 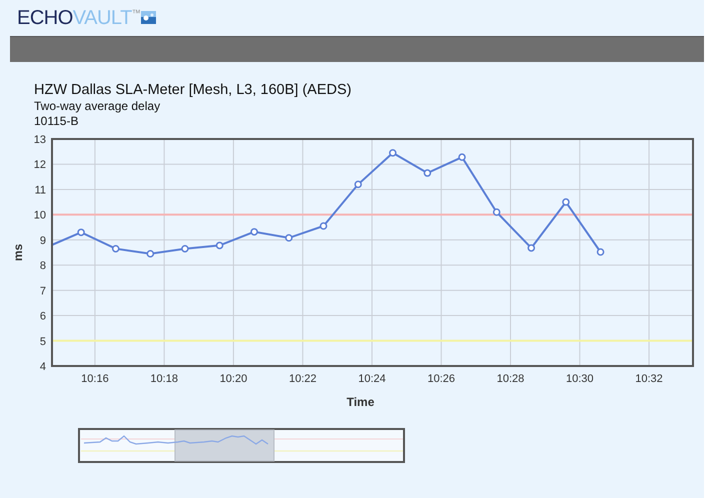 What do you see at coordinates (43, 367) in the screenshot?
I see `y-tick-label: 4` at bounding box center [43, 367].